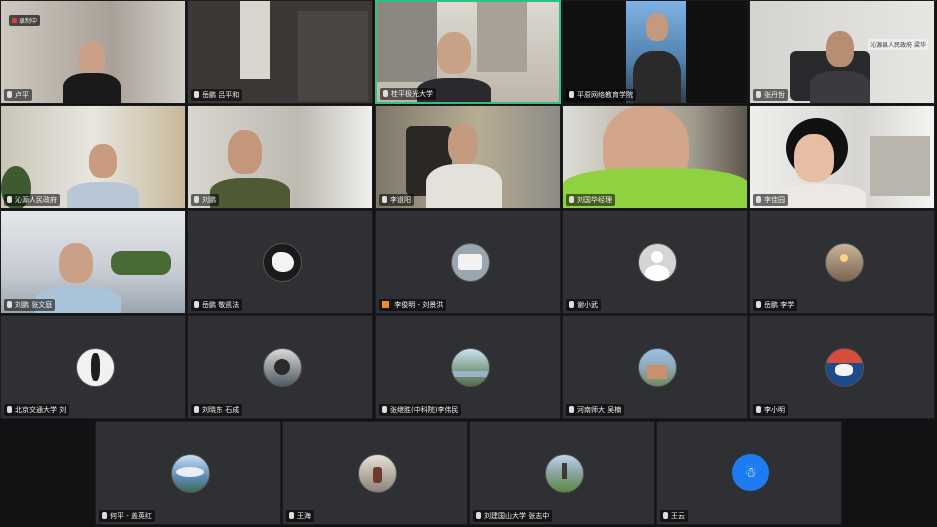 The width and height of the screenshot is (937, 527). What do you see at coordinates (502, 37) in the screenshot?
I see `bookshelf` at bounding box center [502, 37].